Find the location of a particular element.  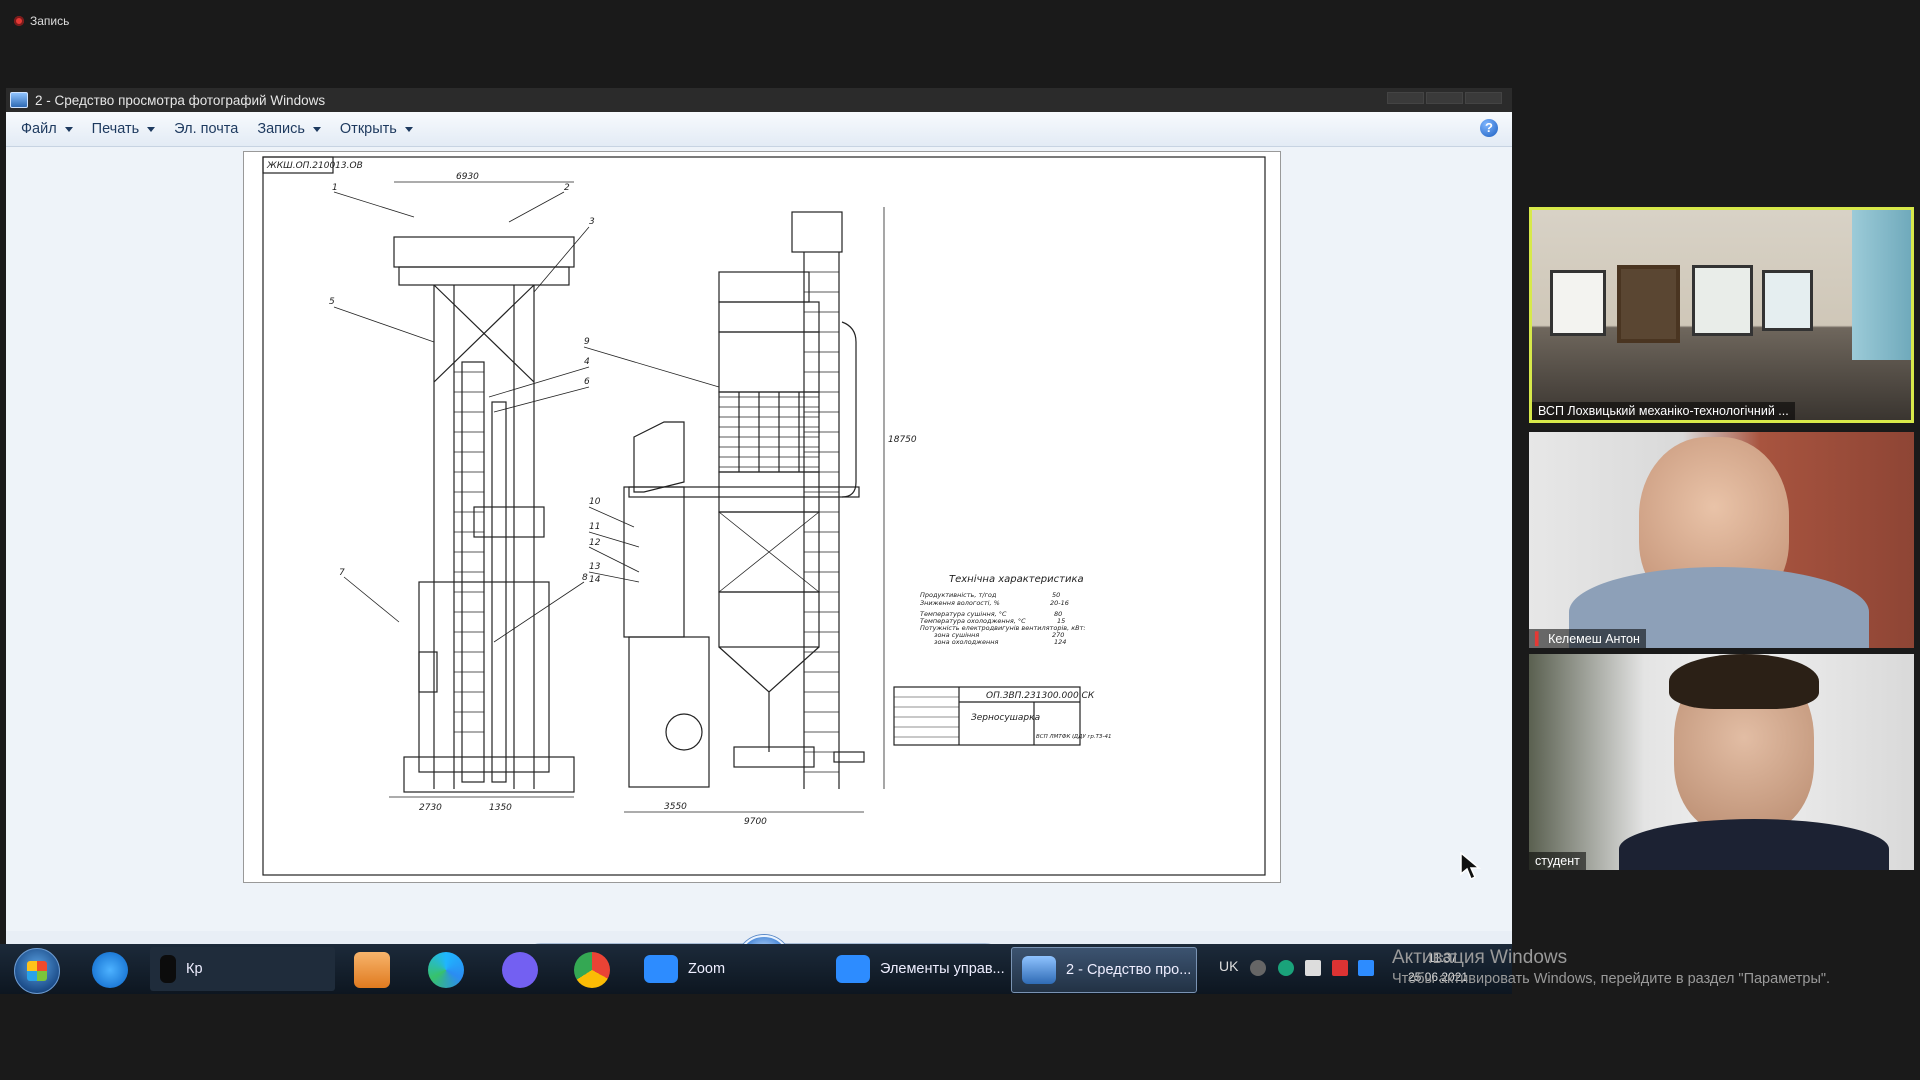

language-indicator: UK is located at coordinates (1228, 966).